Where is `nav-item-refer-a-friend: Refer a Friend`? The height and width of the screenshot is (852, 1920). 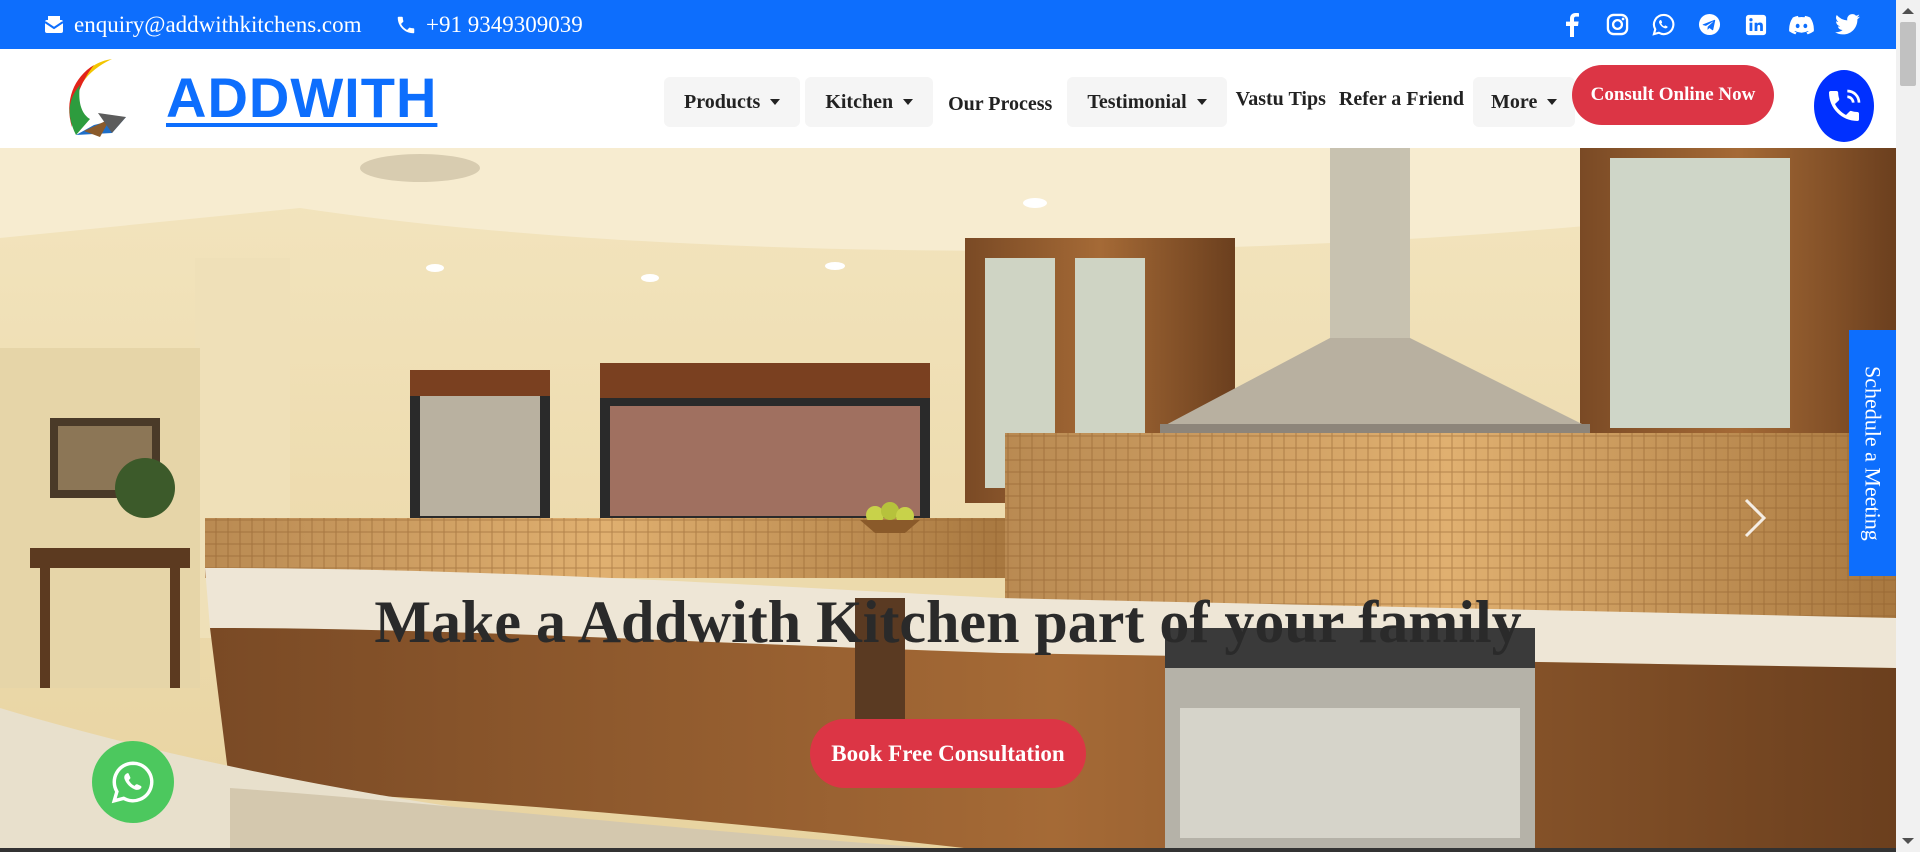 nav-item-refer-a-friend: Refer a Friend is located at coordinates (1401, 102).